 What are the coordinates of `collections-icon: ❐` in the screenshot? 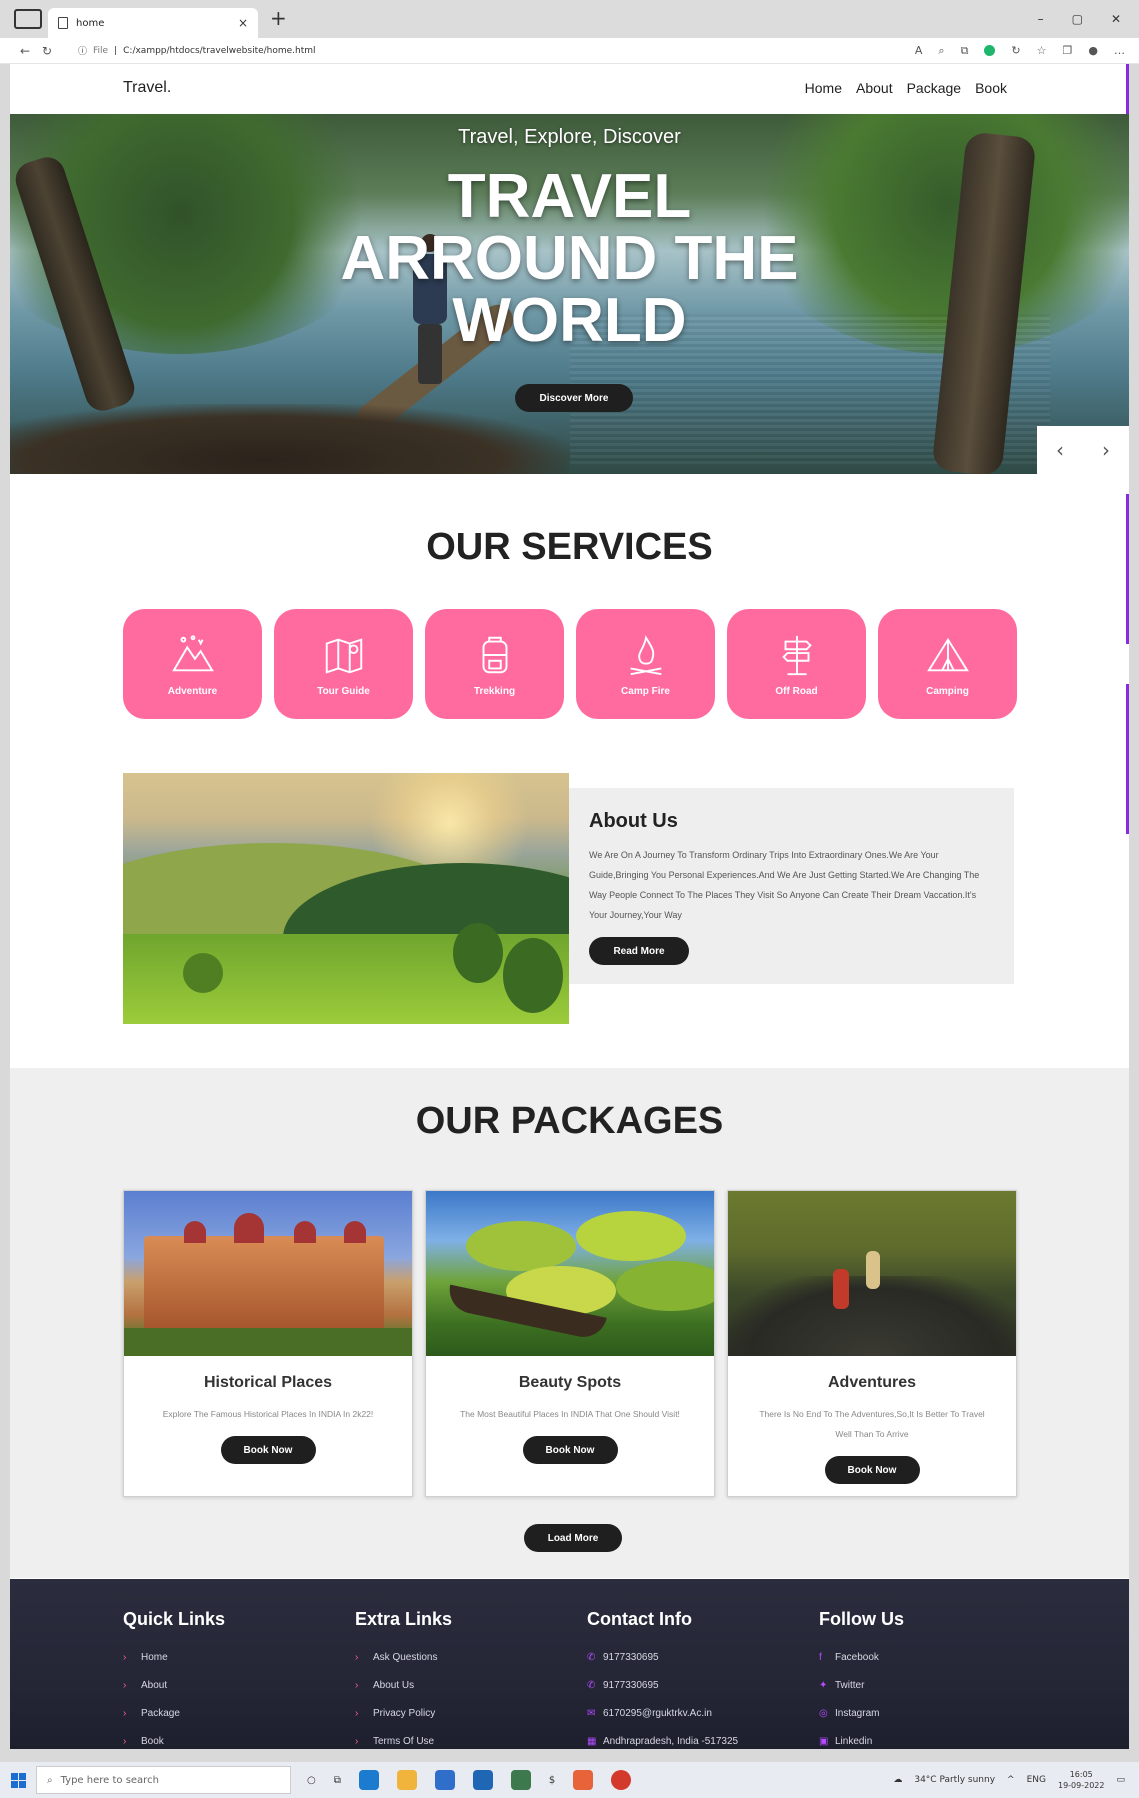 It's located at (1068, 50).